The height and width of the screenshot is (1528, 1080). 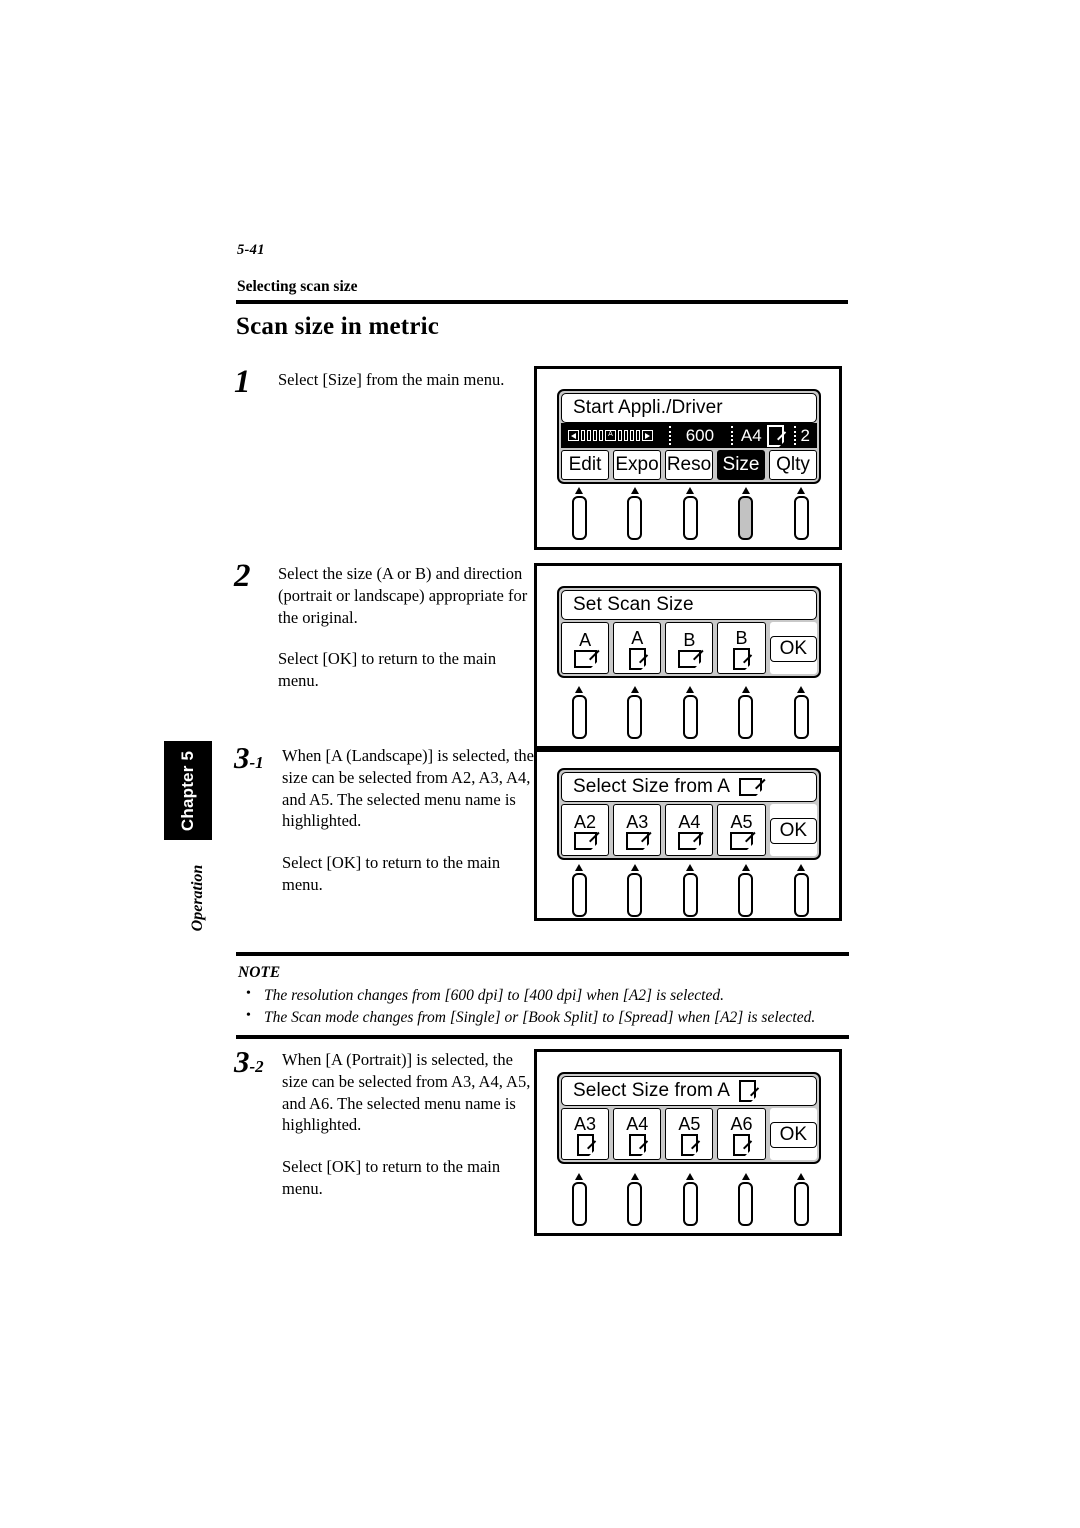 What do you see at coordinates (793, 465) in the screenshot?
I see `softkey-qlty: Qlty` at bounding box center [793, 465].